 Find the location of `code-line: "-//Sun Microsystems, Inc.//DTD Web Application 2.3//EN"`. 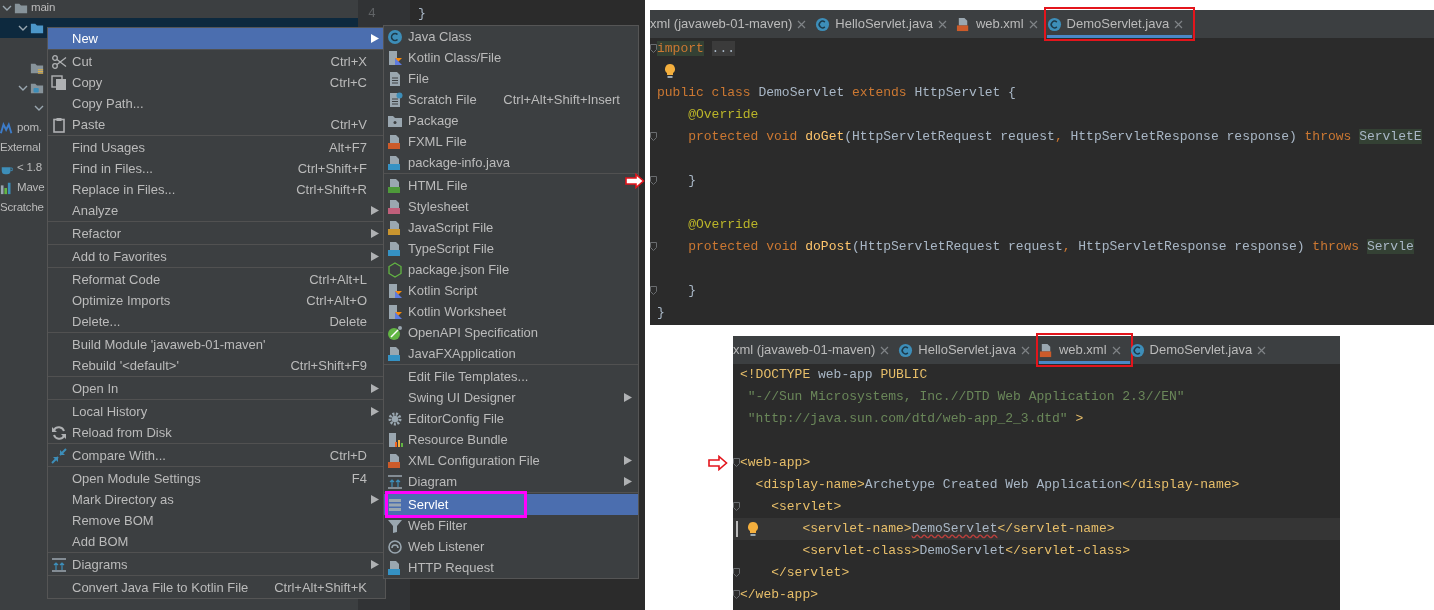

code-line: "-//Sun Microsystems, Inc.//DTD Web Application 2.3//EN" is located at coordinates (965, 397).